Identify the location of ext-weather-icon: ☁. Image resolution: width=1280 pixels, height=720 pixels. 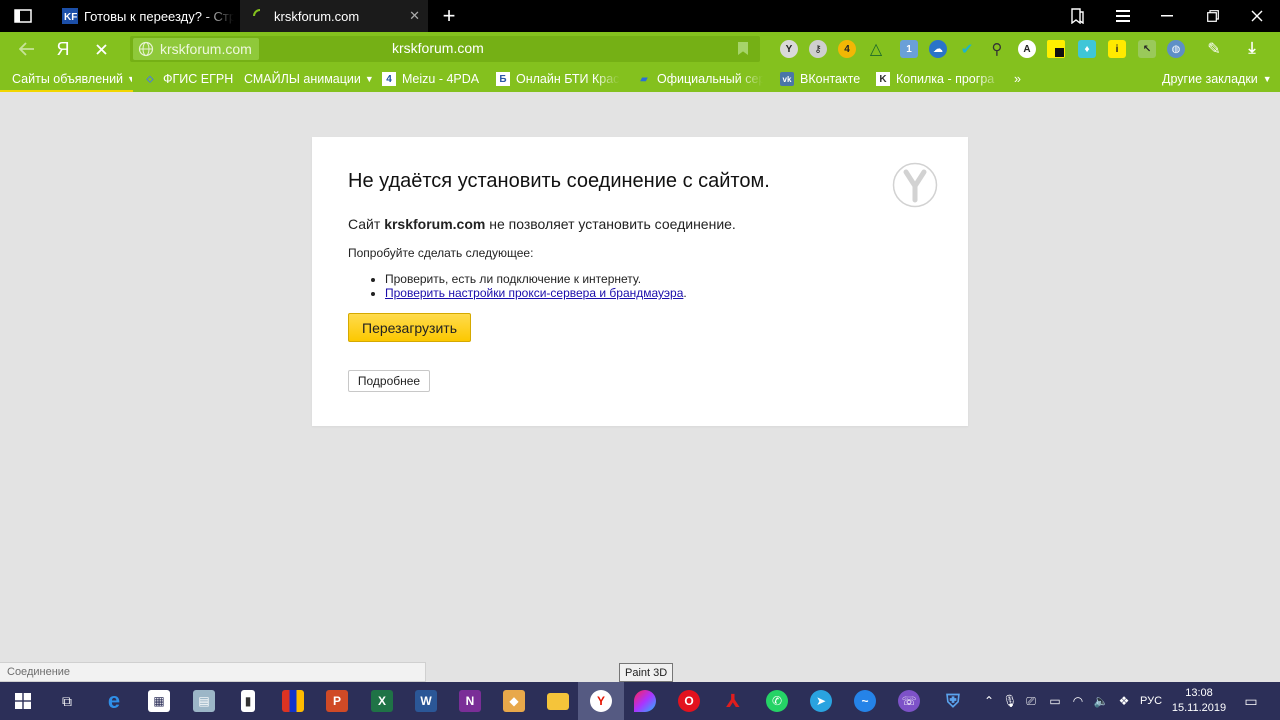
(938, 49).